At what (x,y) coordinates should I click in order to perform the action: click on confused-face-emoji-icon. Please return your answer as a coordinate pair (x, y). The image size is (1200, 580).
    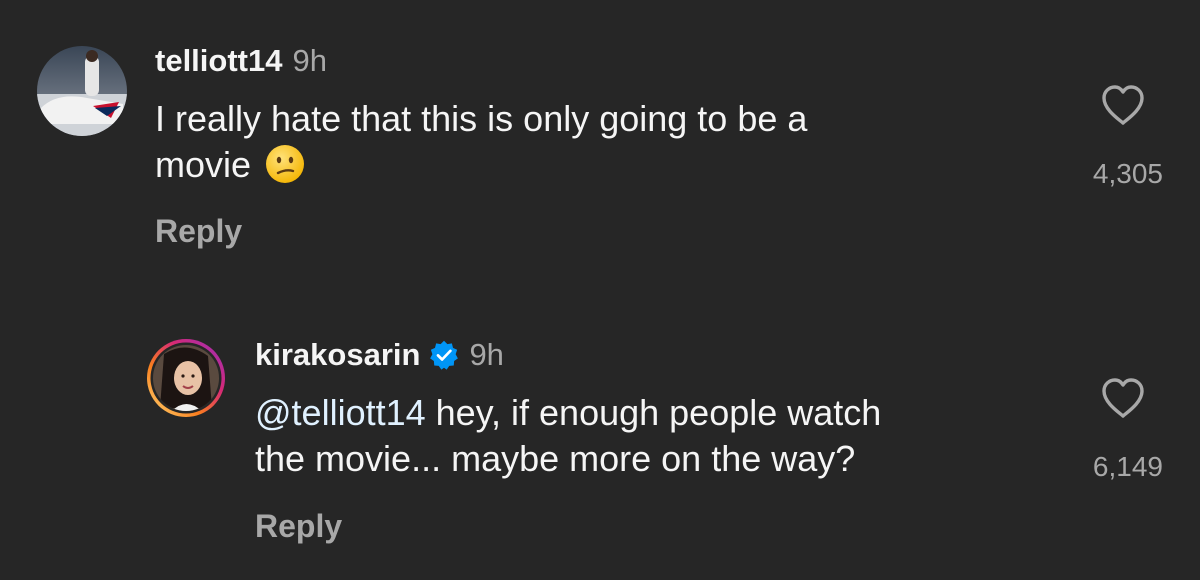
    Looking at the image, I should click on (285, 164).